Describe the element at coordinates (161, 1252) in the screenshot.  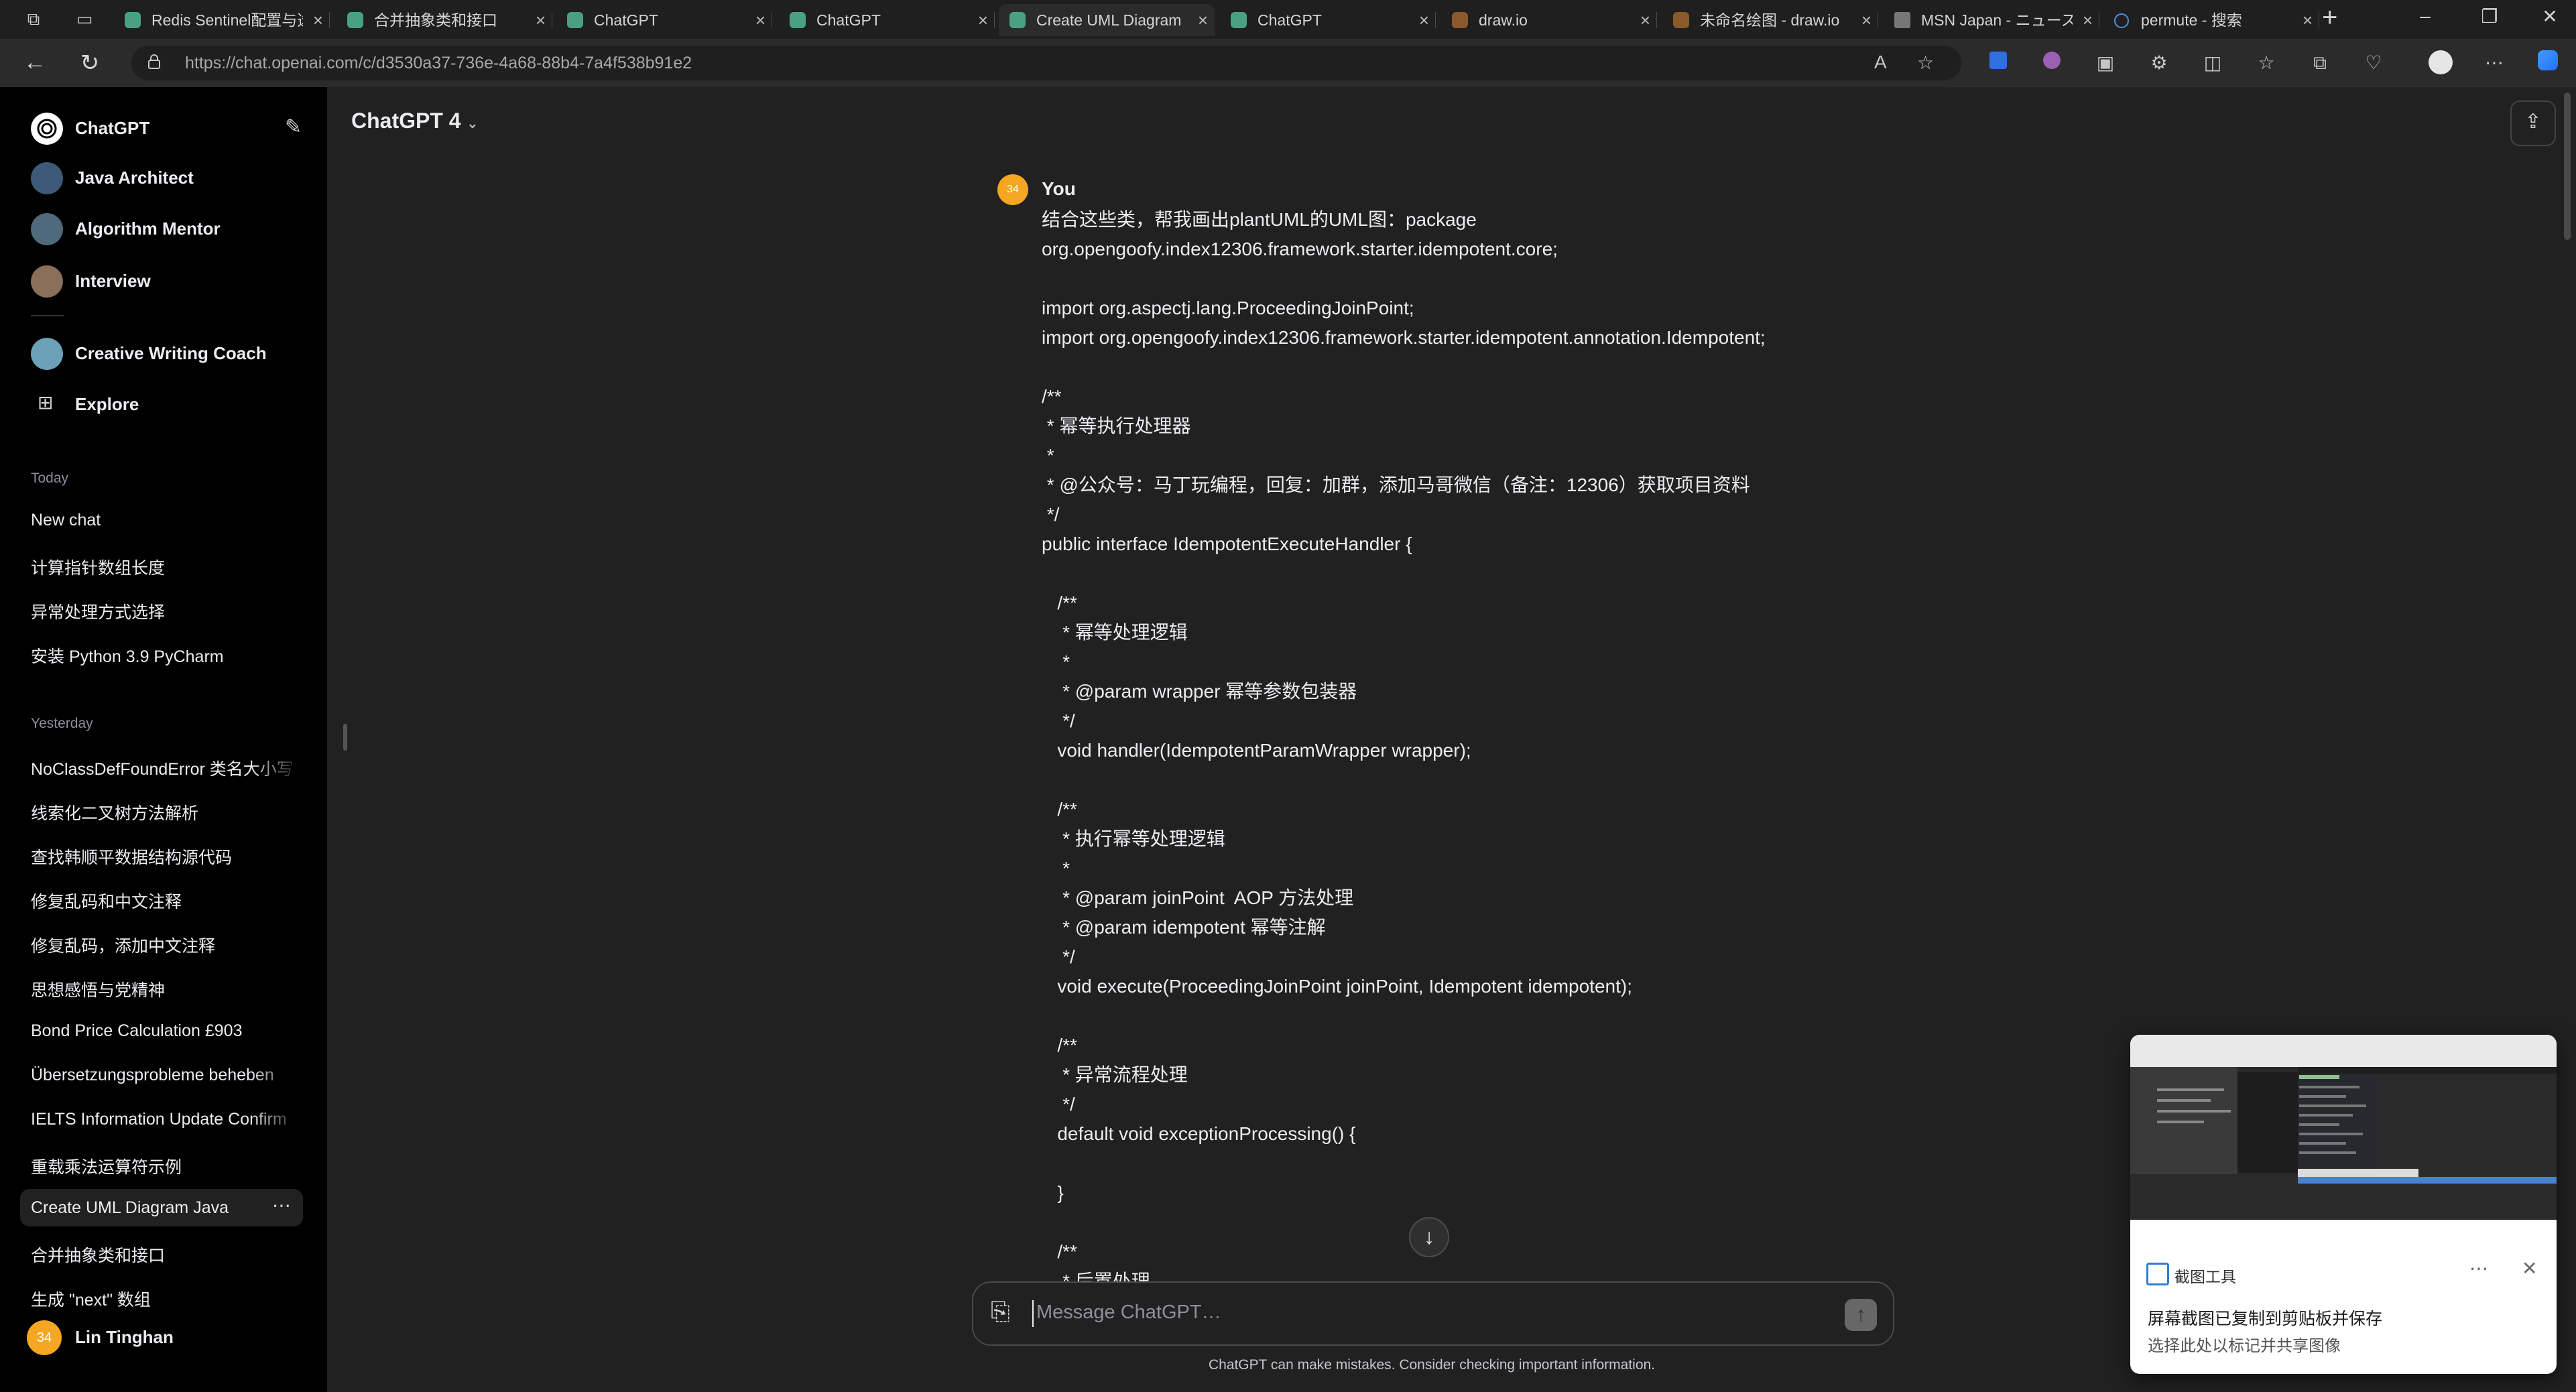
I see `chat-history-item: 合并抽象类和接口` at that location.